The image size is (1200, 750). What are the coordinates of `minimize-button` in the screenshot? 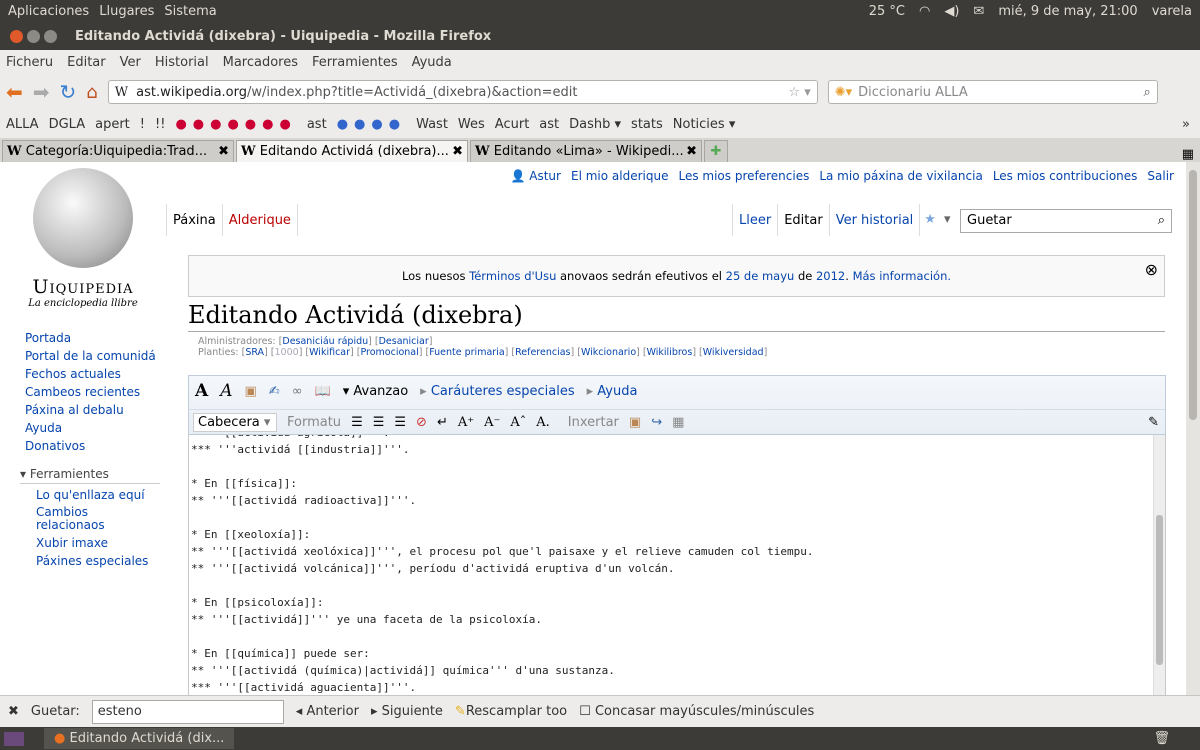 It's located at (33, 36).